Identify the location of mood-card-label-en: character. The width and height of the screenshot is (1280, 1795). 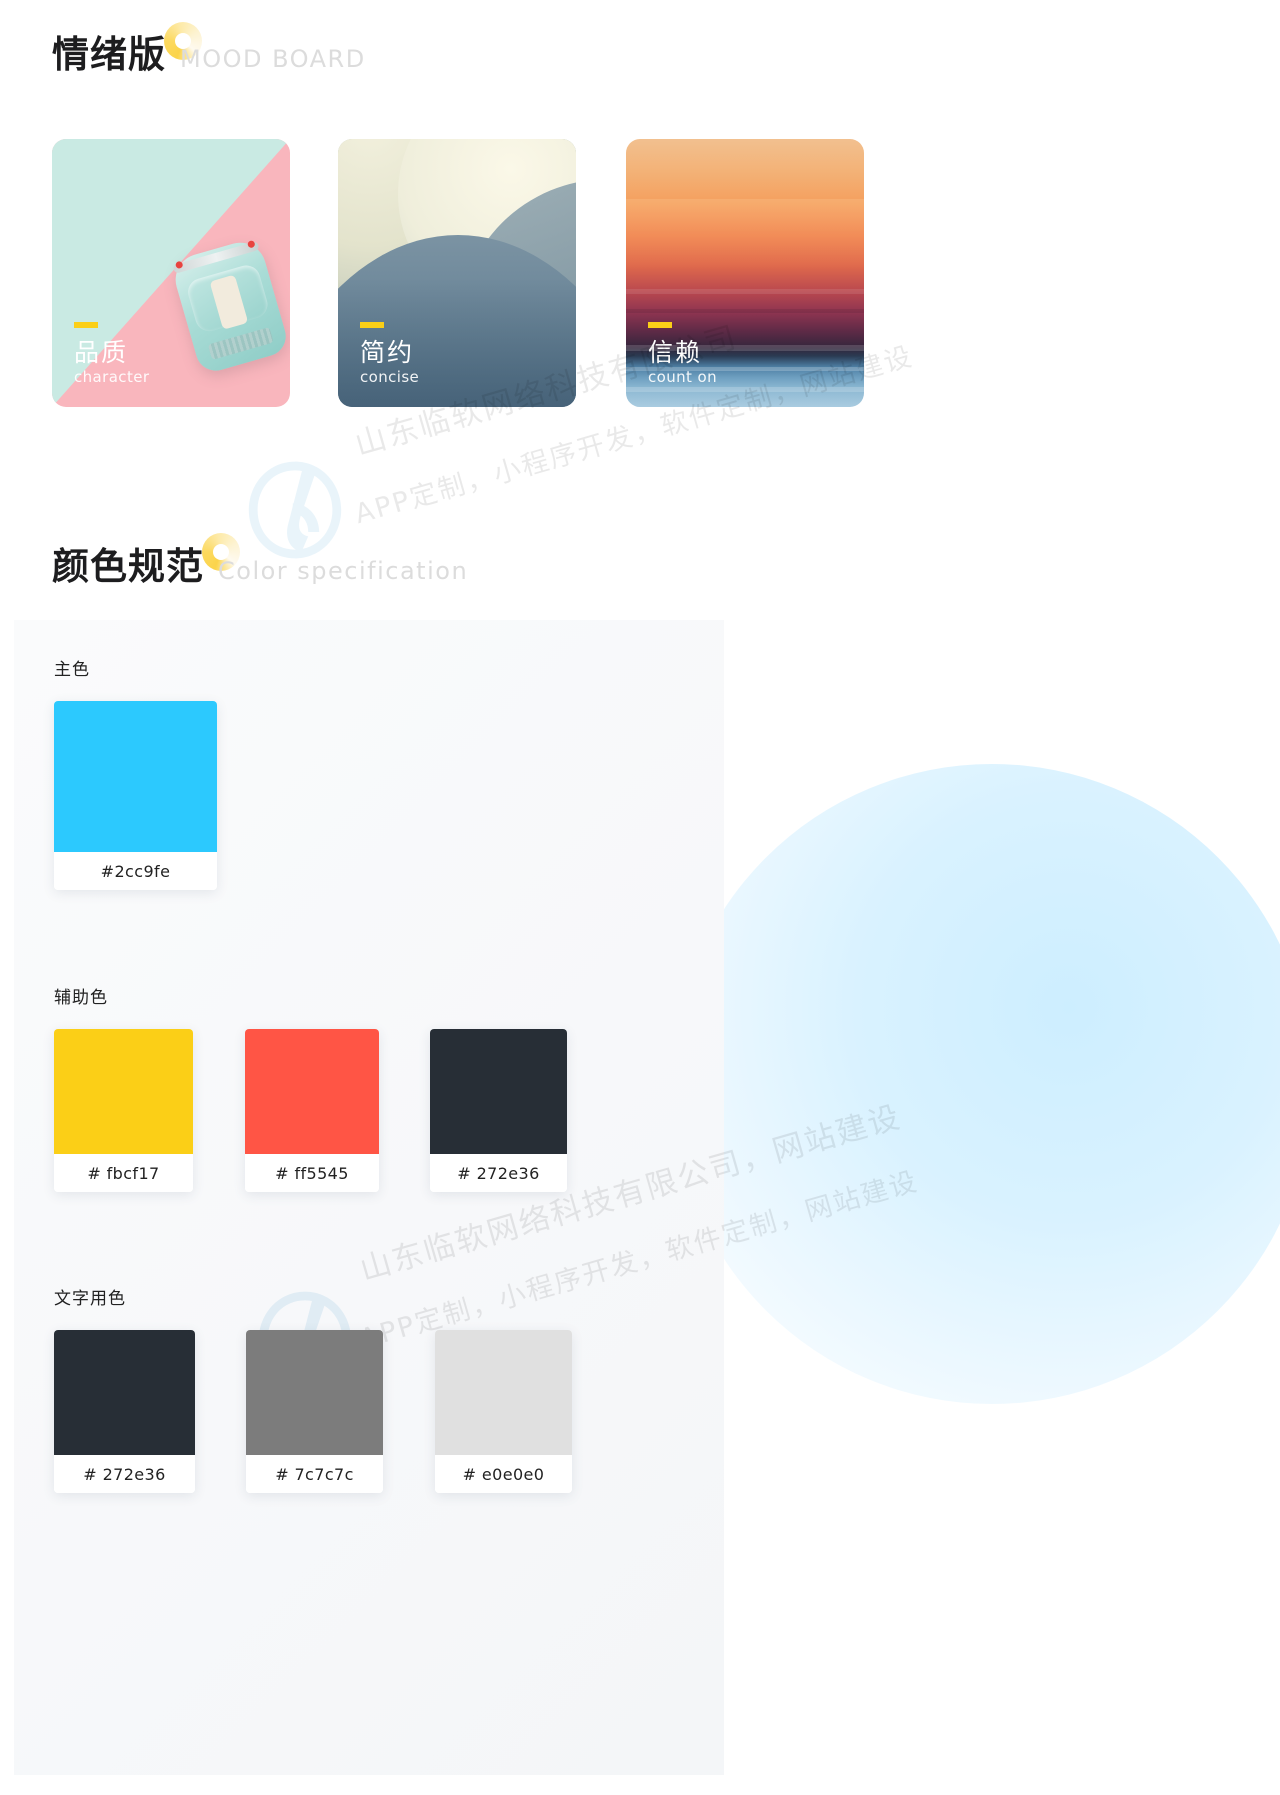
(112, 376).